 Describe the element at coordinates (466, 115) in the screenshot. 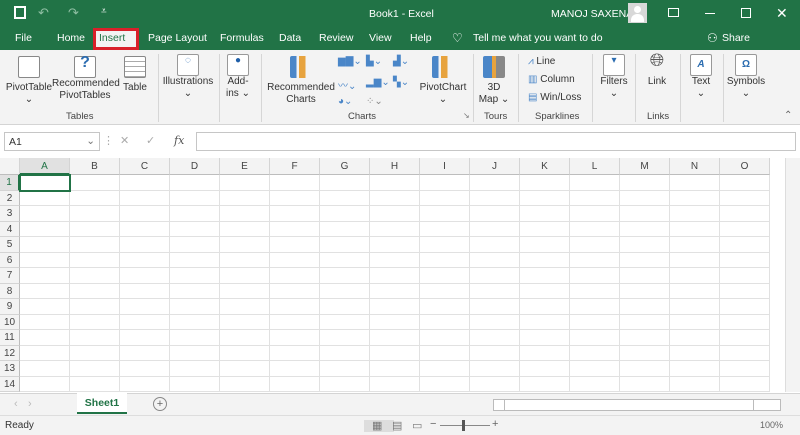

I see `dialog-launcher-icon: ↘` at that location.